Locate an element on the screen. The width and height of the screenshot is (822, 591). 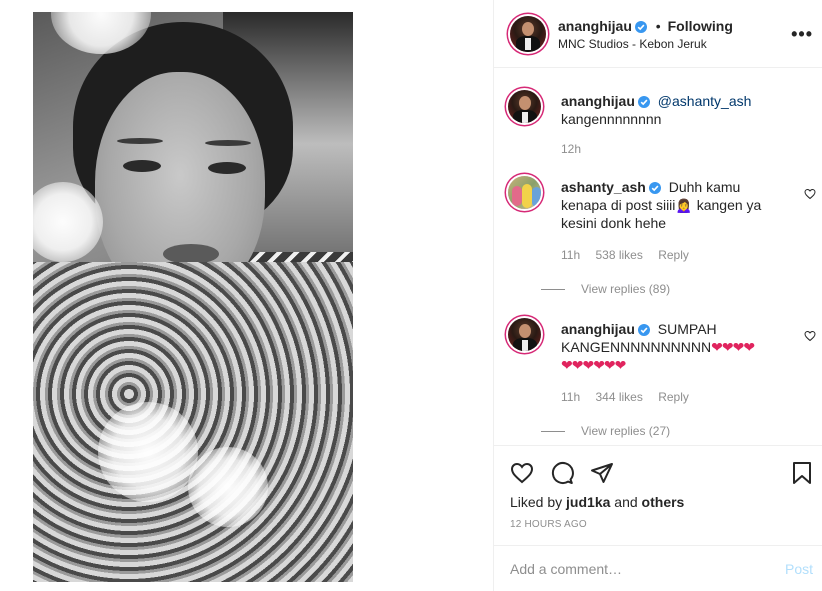
post-comment-button: Post is located at coordinates (799, 569).